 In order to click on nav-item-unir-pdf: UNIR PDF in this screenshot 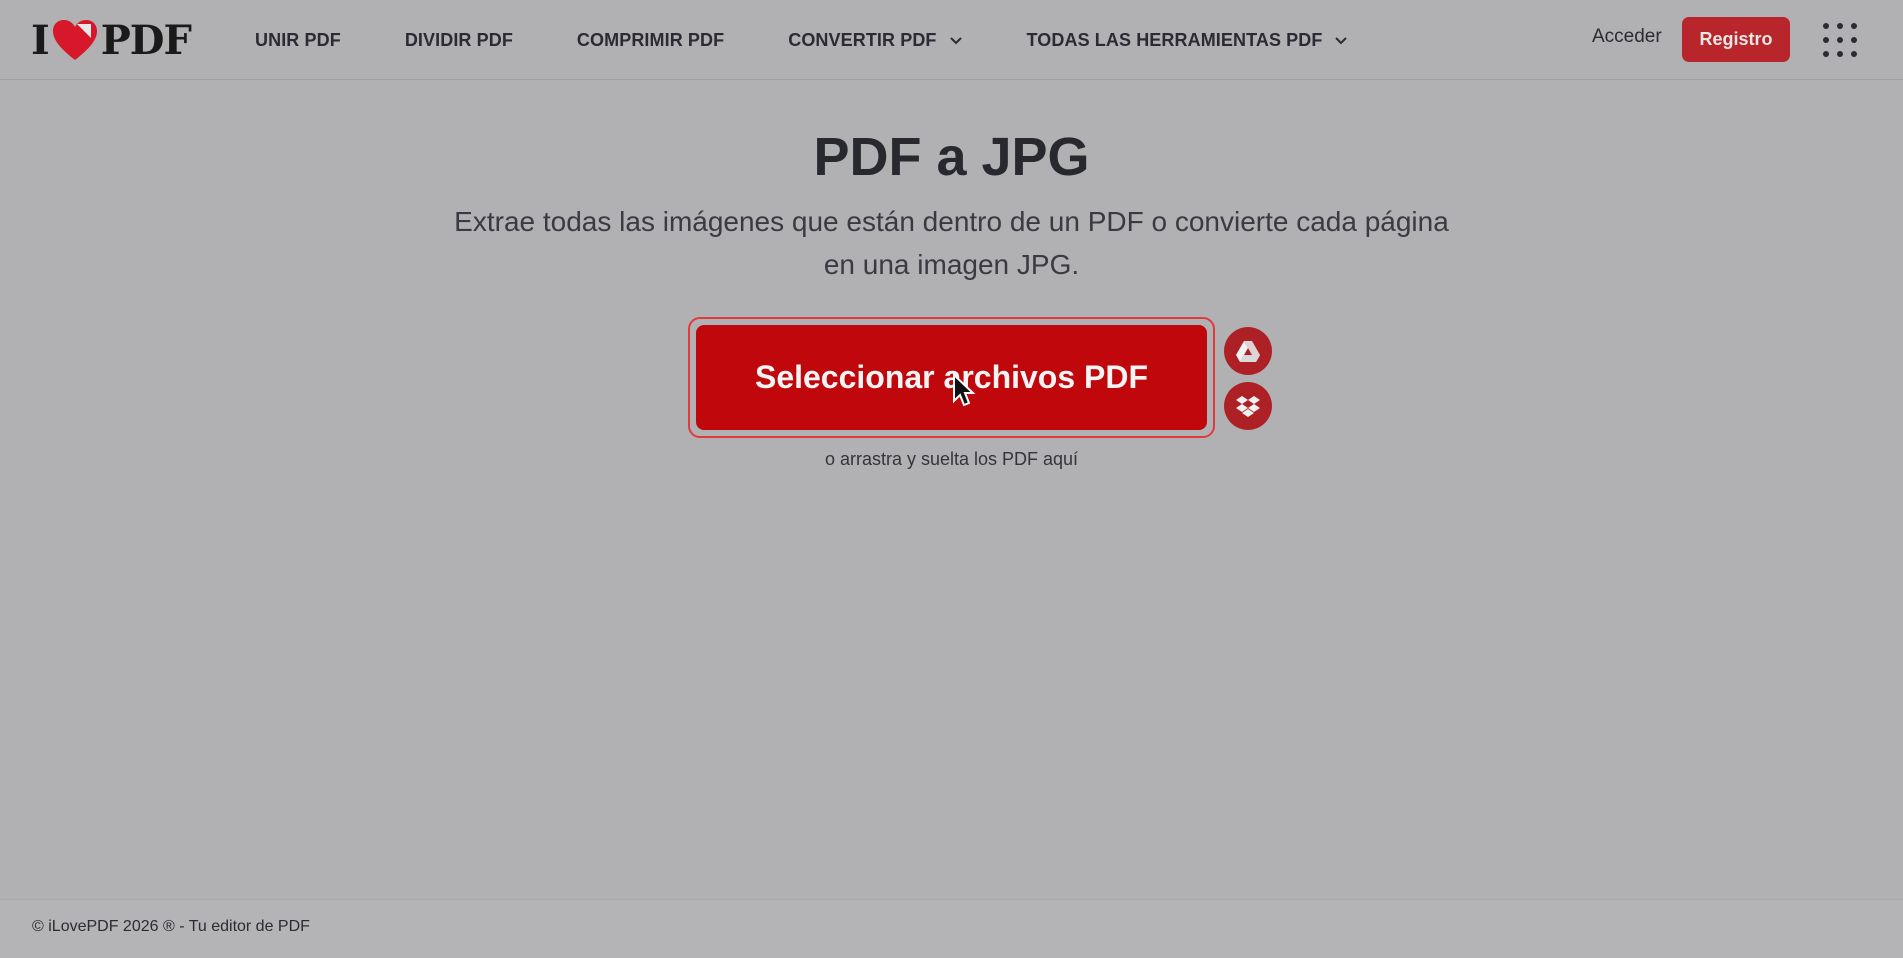, I will do `click(298, 40)`.